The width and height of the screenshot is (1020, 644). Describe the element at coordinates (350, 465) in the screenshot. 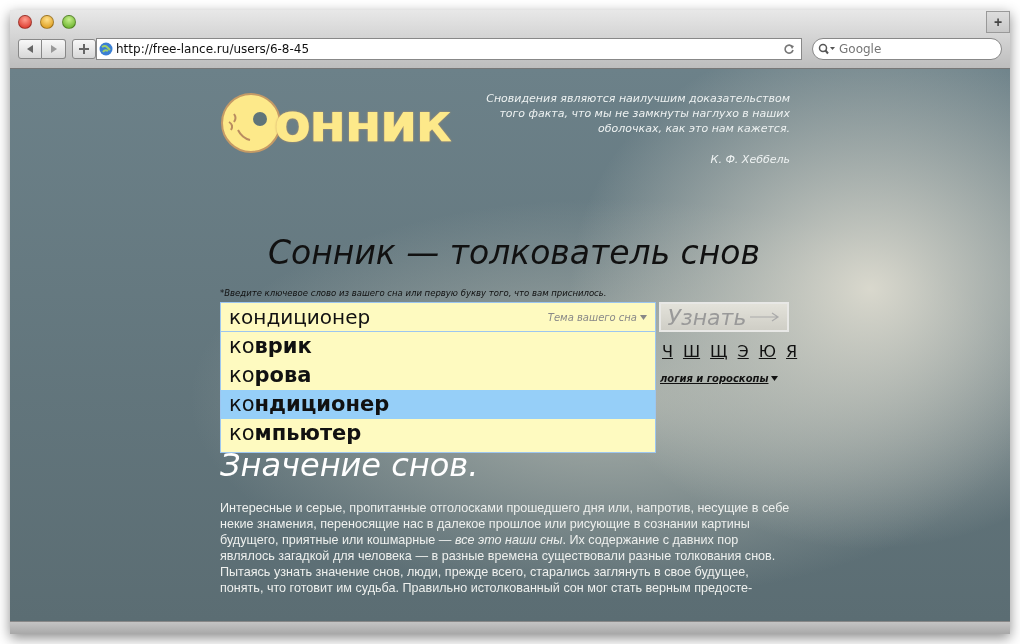

I see `section-heading: Значение снов.` at that location.